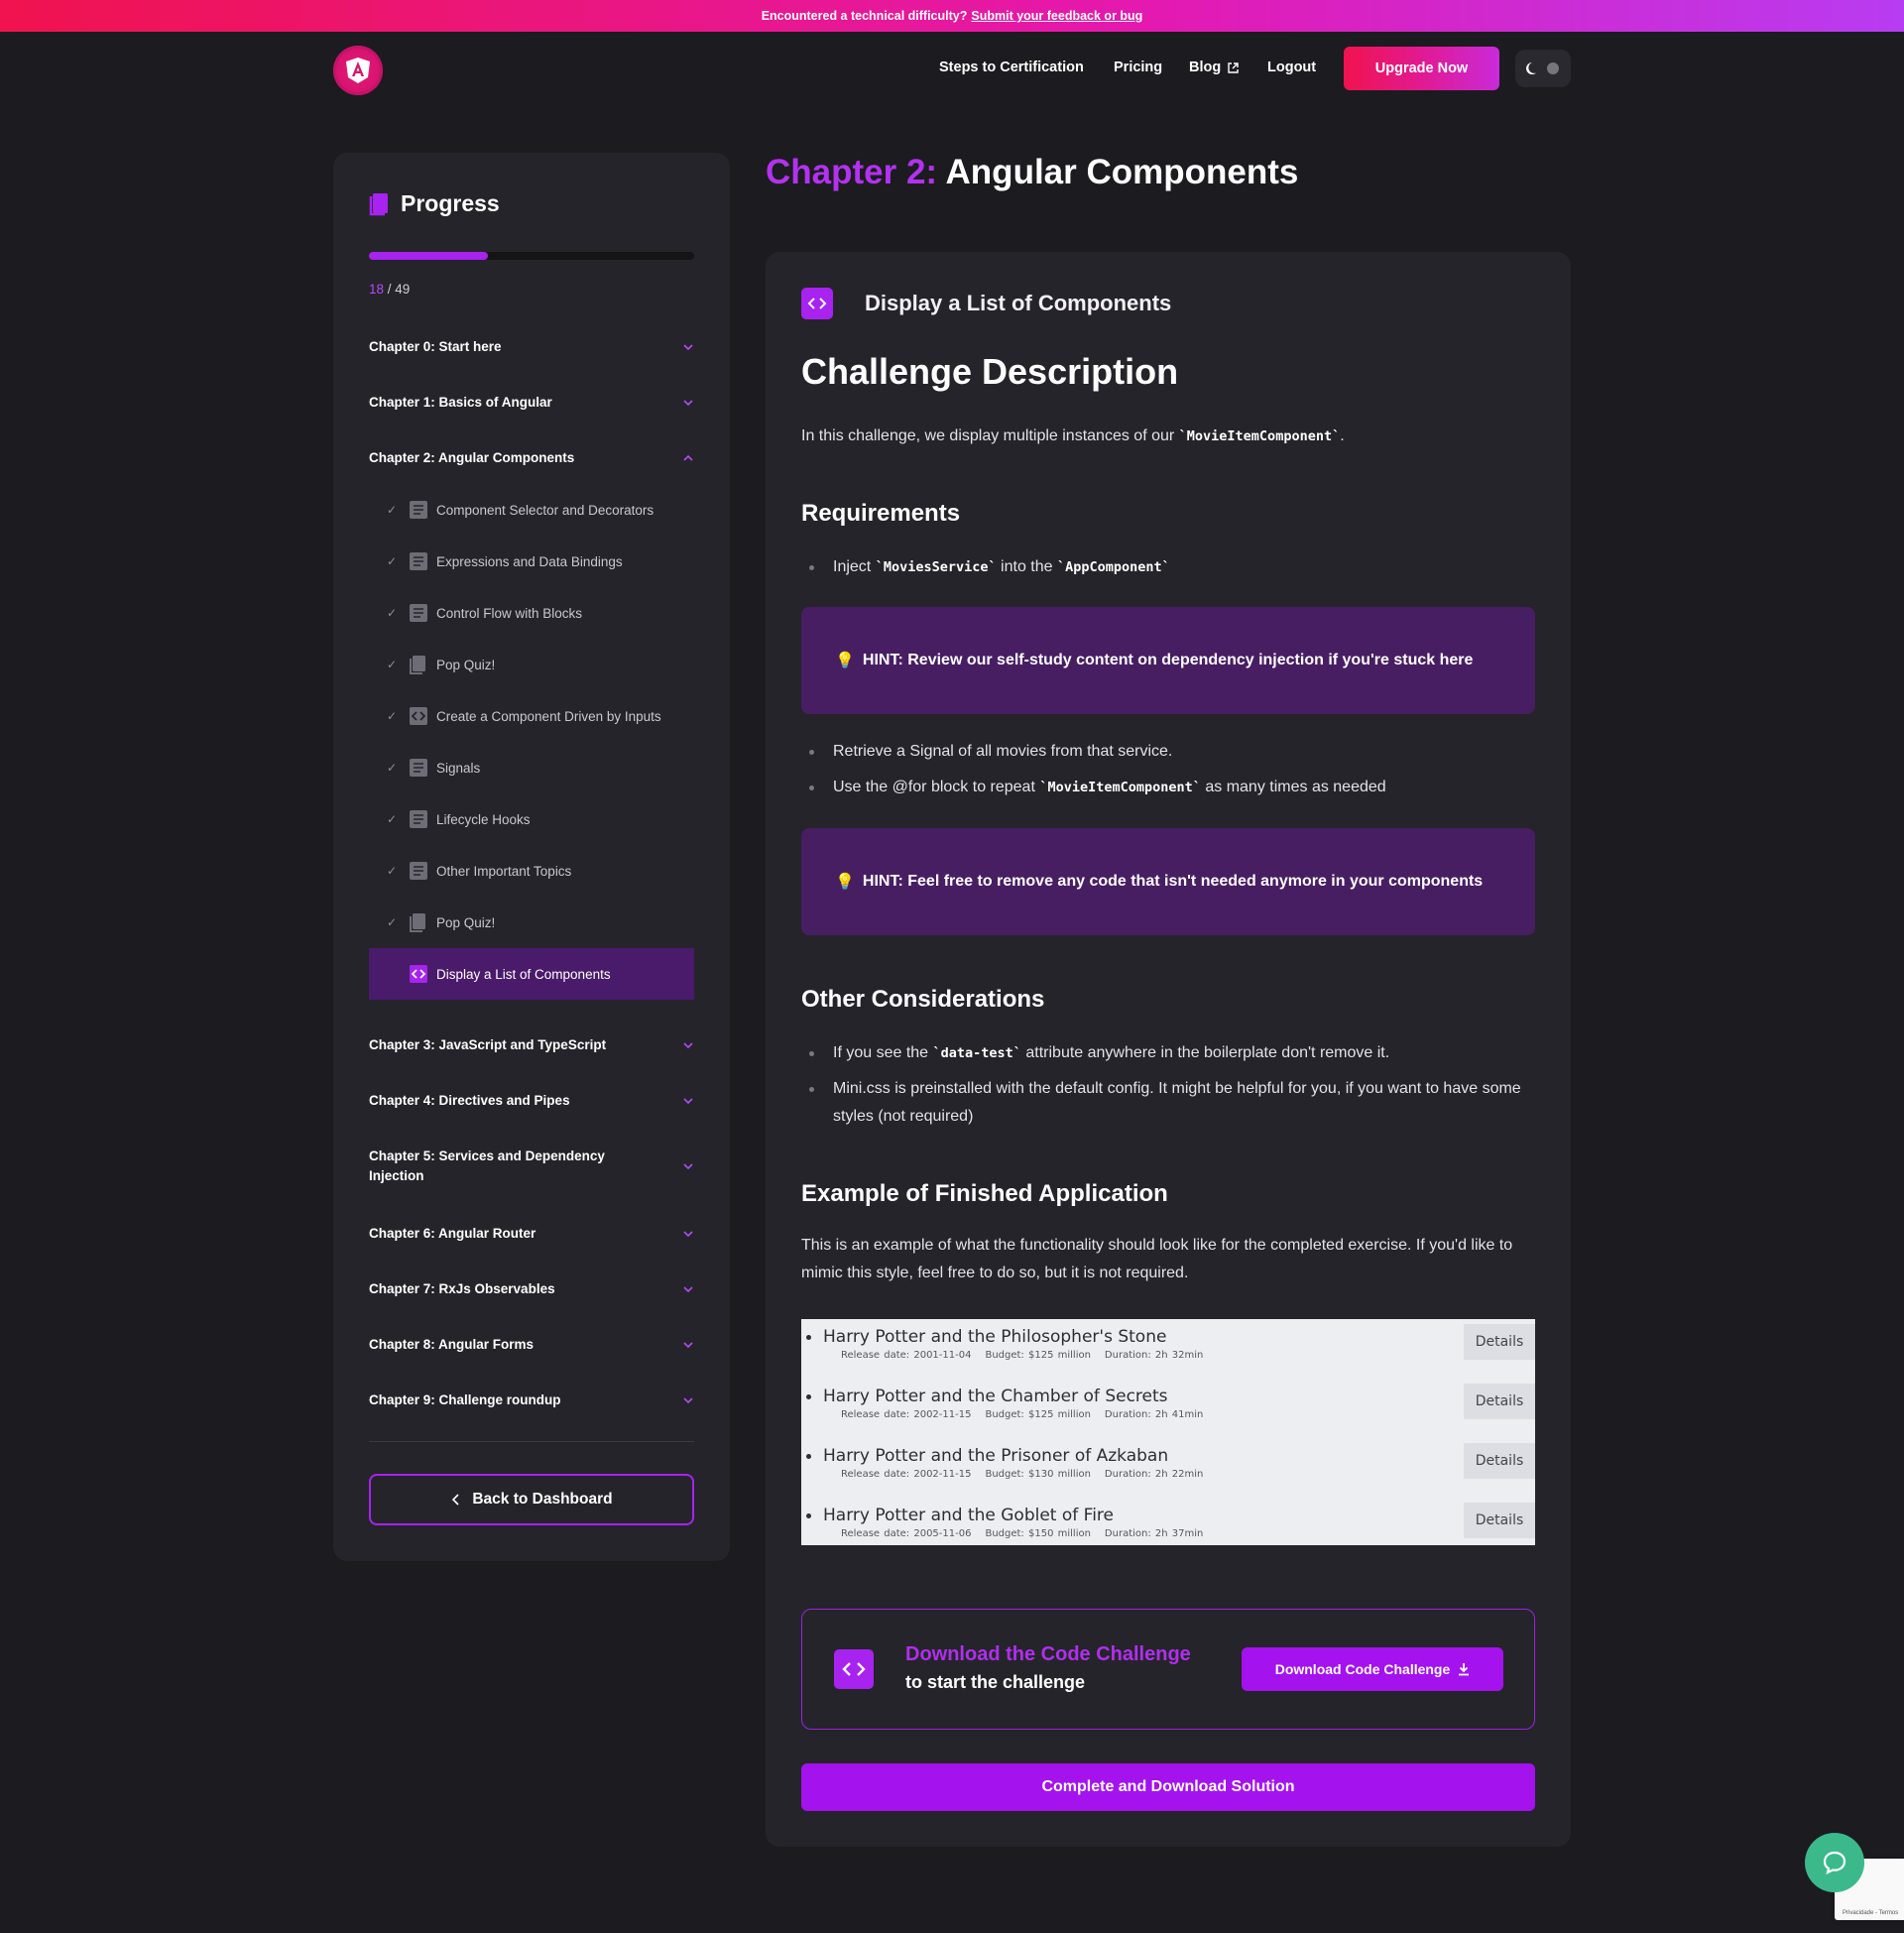 Image resolution: width=1904 pixels, height=1933 pixels. Describe the element at coordinates (1543, 68) in the screenshot. I see `theme-toggle` at that location.